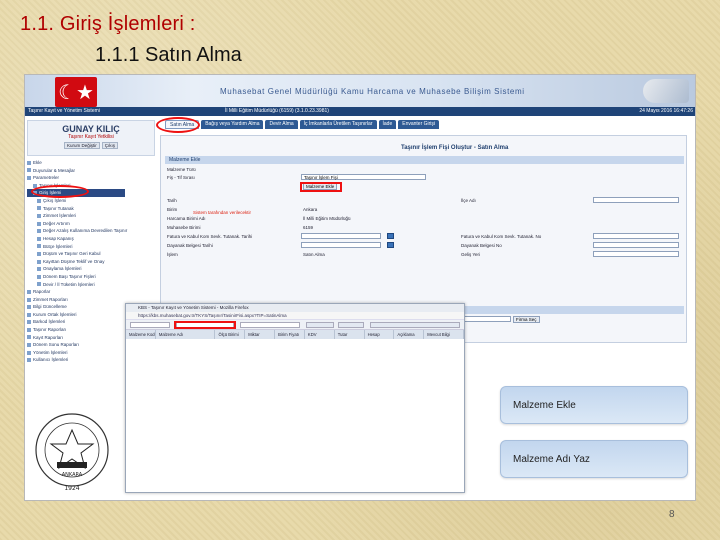 This screenshot has height=540, width=720. Describe the element at coordinates (666, 91) in the screenshot. I see `hand-image-icon` at that location.